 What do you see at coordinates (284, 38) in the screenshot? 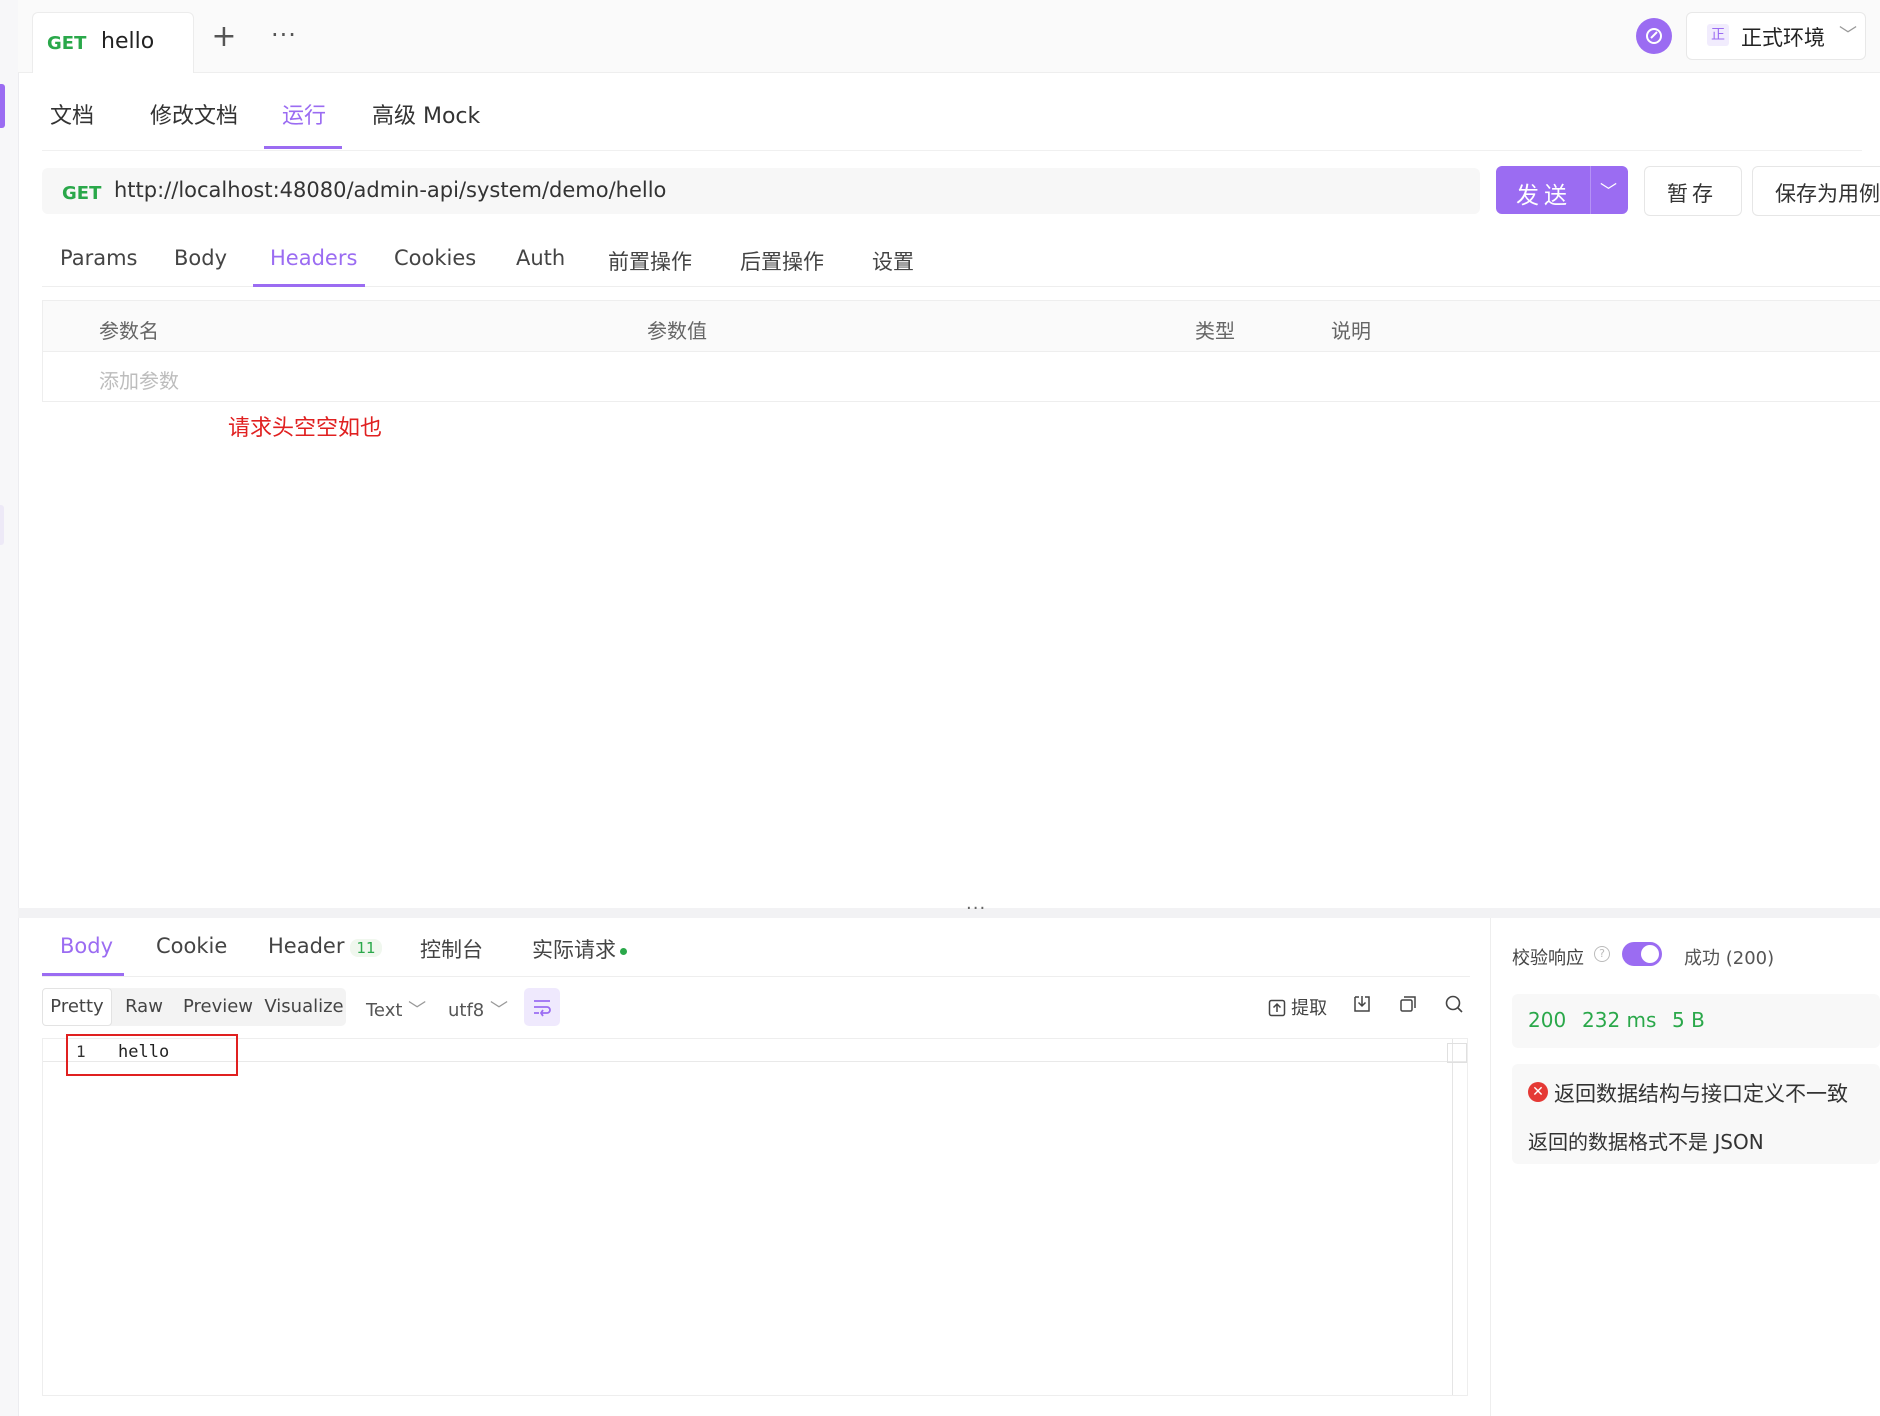
I see `more-icon: ···` at bounding box center [284, 38].